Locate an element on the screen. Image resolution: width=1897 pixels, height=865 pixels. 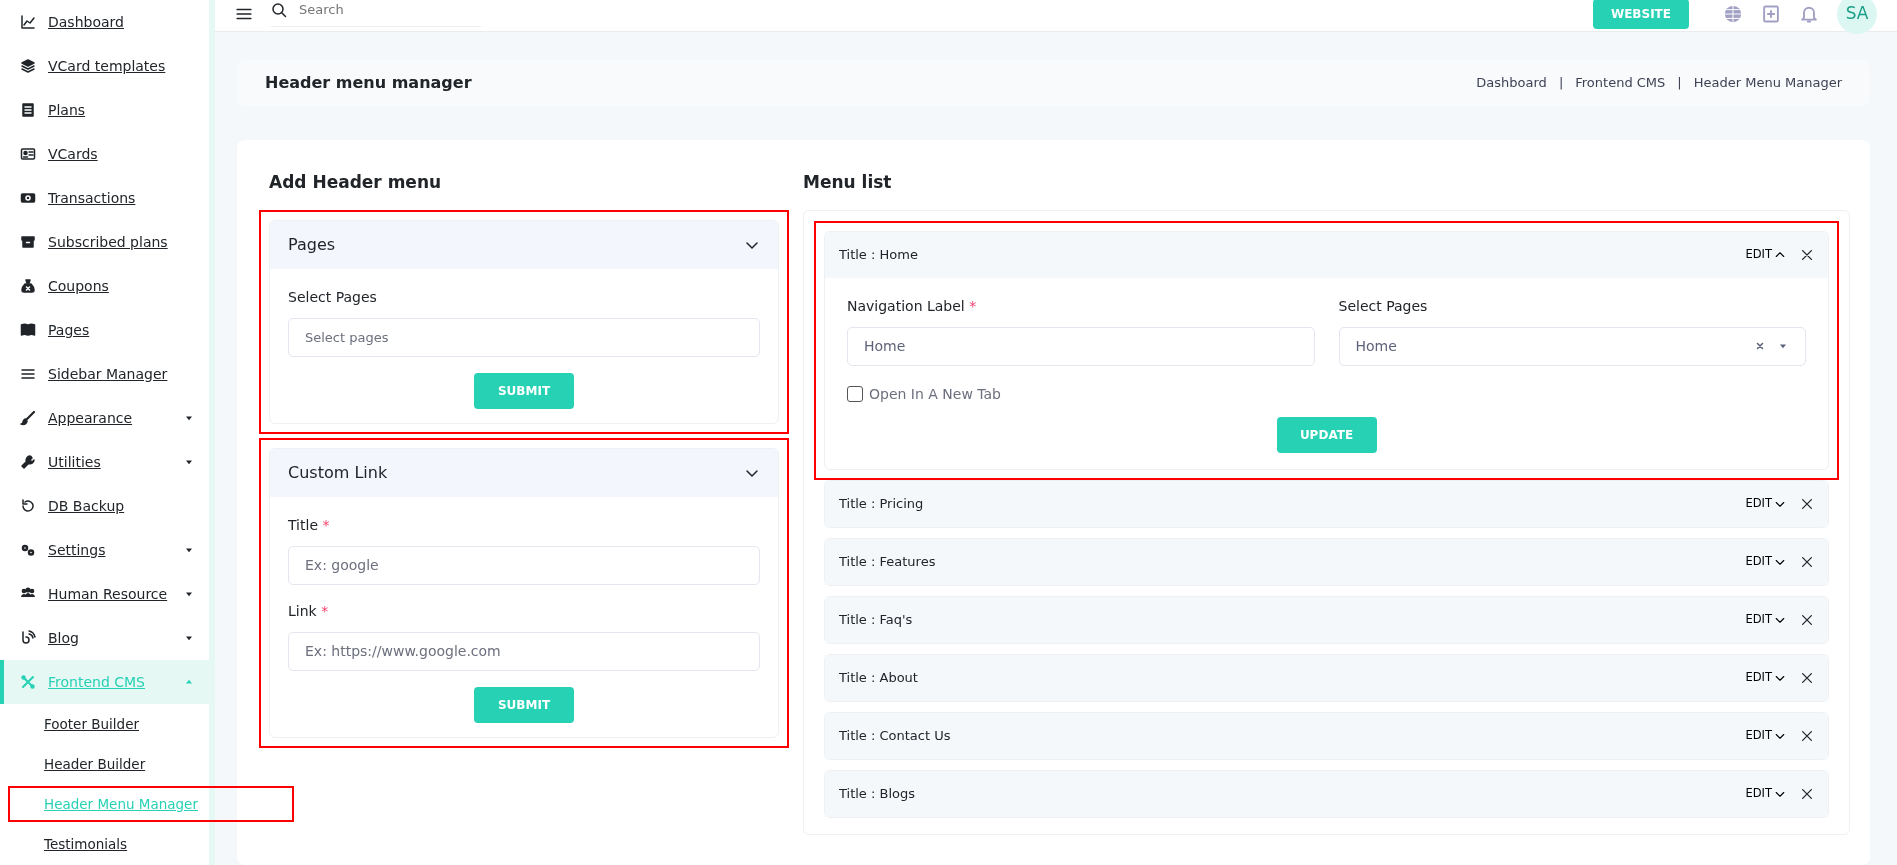
book-icon is located at coordinates (28, 330).